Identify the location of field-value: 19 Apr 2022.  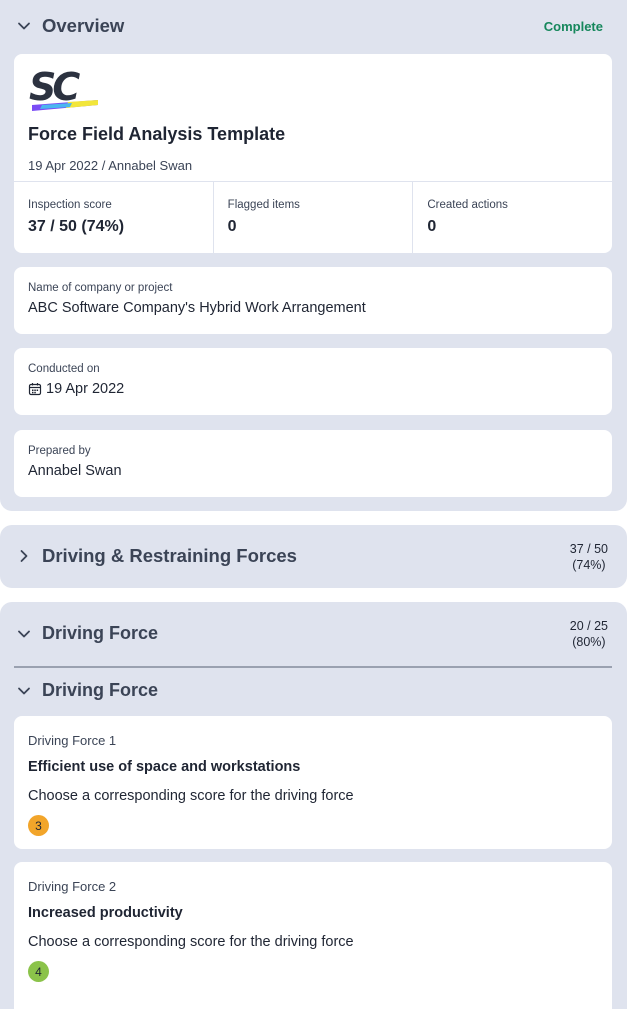
(313, 389).